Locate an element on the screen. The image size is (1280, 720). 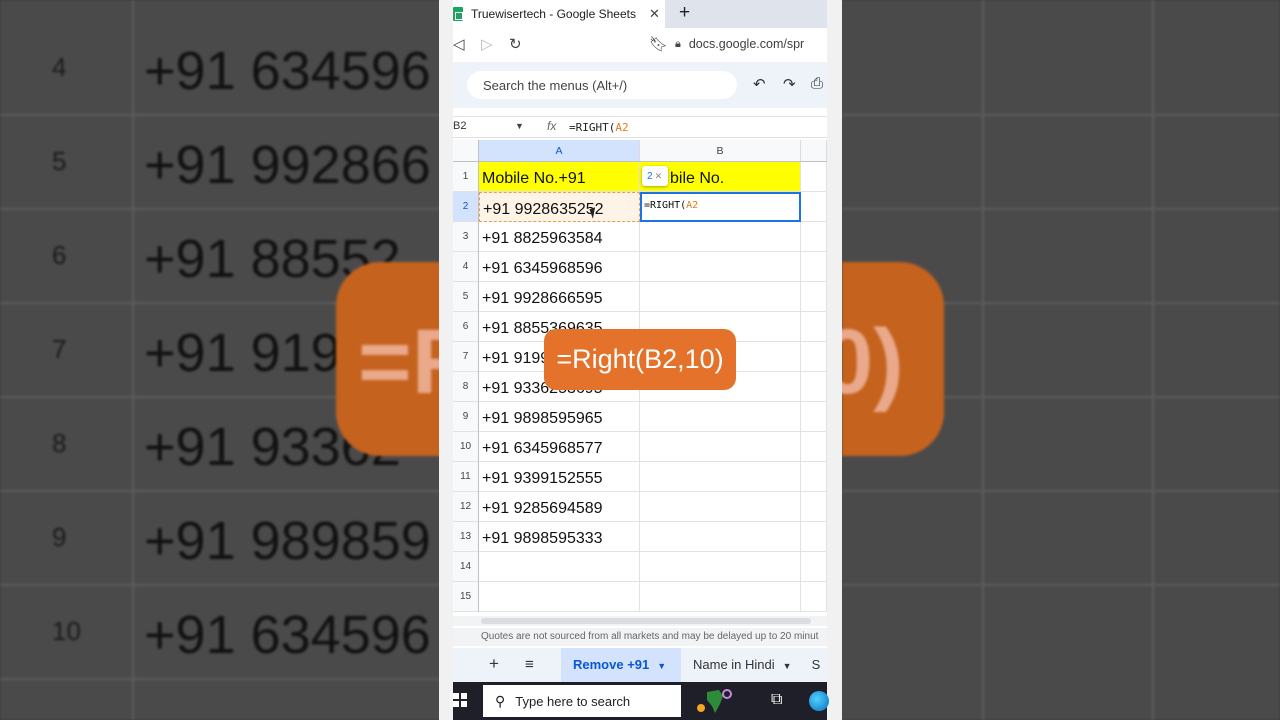
sheet-tab: Name in Hindi ▼ S is located at coordinates (750, 665).